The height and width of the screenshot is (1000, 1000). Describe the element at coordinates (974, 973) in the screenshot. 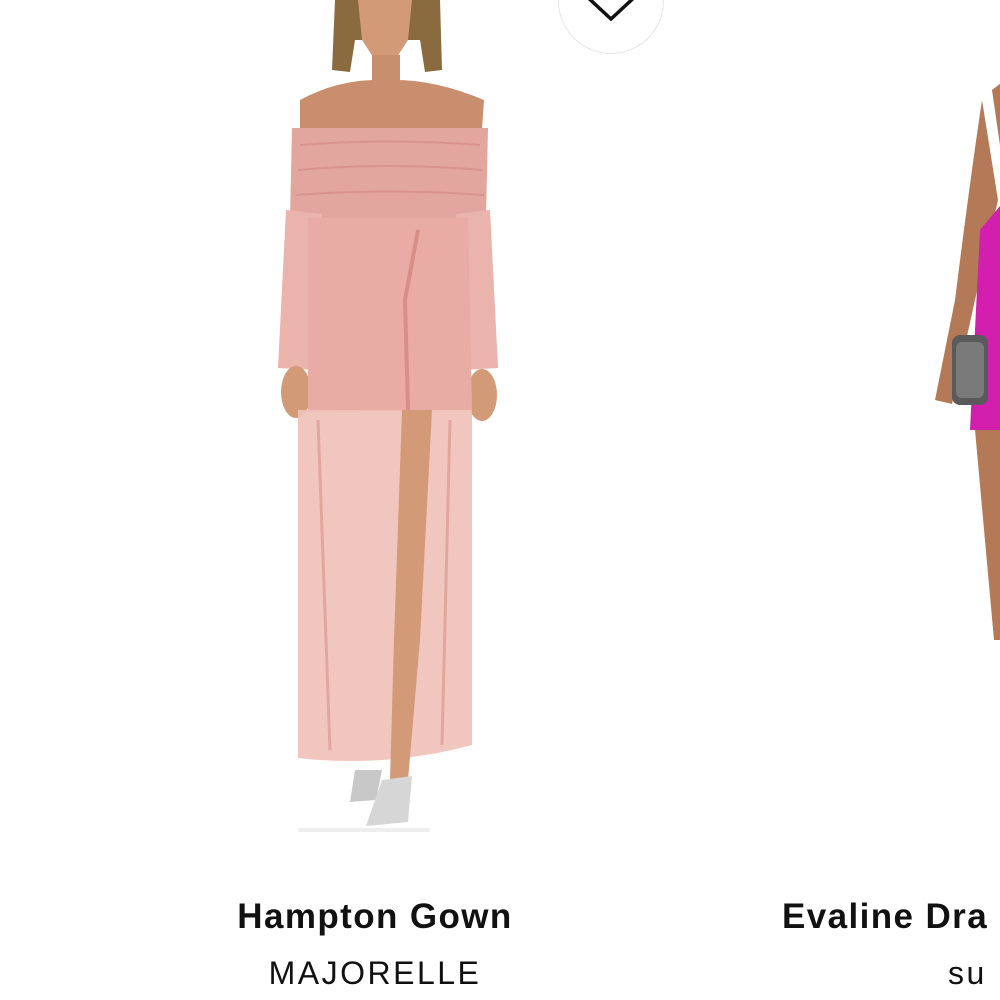

I see `product-brand: su` at that location.